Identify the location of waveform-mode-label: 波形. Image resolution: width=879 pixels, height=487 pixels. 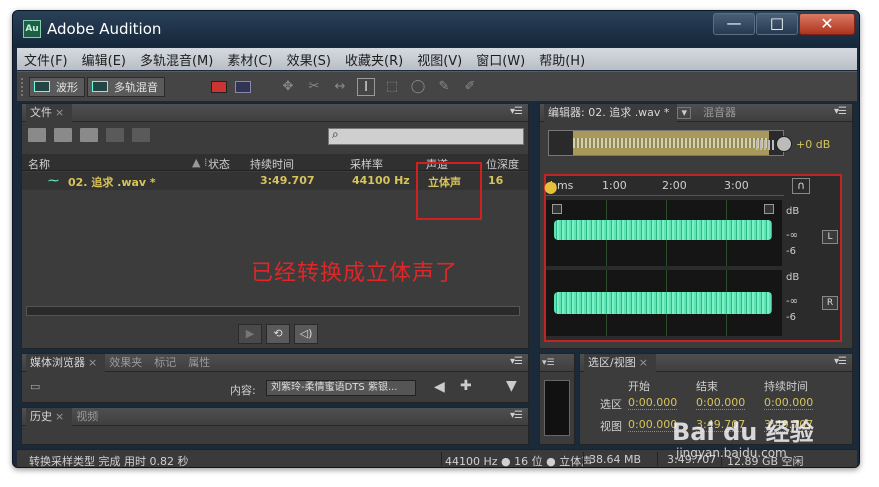
(67, 87).